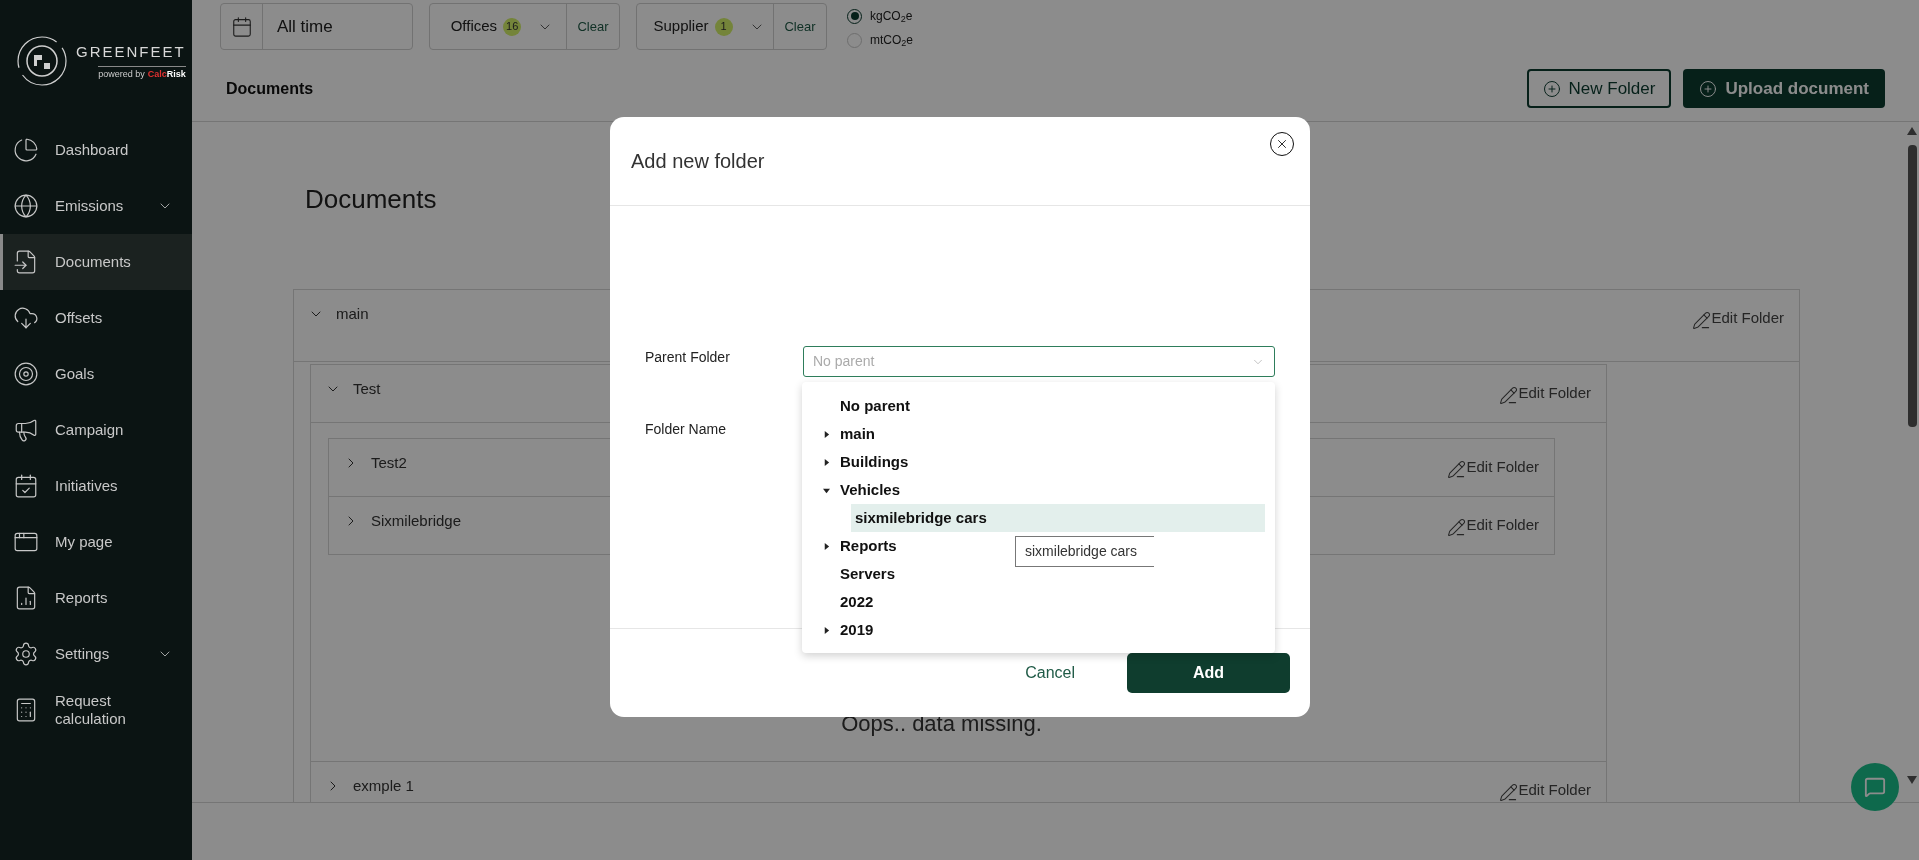 The width and height of the screenshot is (1919, 860). Describe the element at coordinates (26, 318) in the screenshot. I see `cloud-icon` at that location.